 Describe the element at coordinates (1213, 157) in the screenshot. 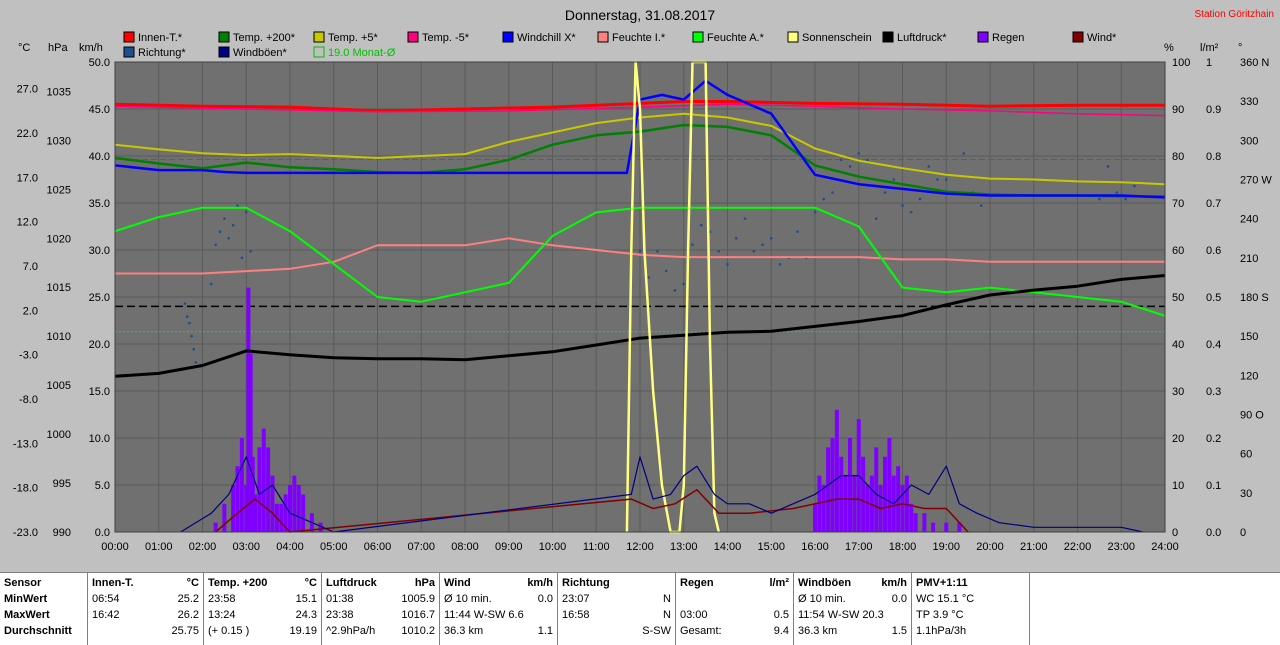

I see `lqm-tick-2: 0.8` at that location.